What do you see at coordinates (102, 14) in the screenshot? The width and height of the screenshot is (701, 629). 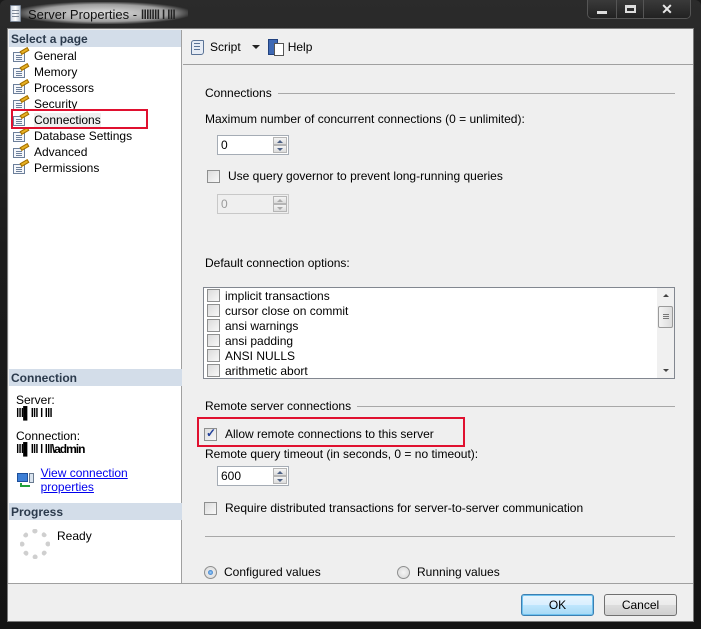 I see `window-title: Server Properties - ǀǀǀǀǀǀǀ ǀ ǀǀǀ` at bounding box center [102, 14].